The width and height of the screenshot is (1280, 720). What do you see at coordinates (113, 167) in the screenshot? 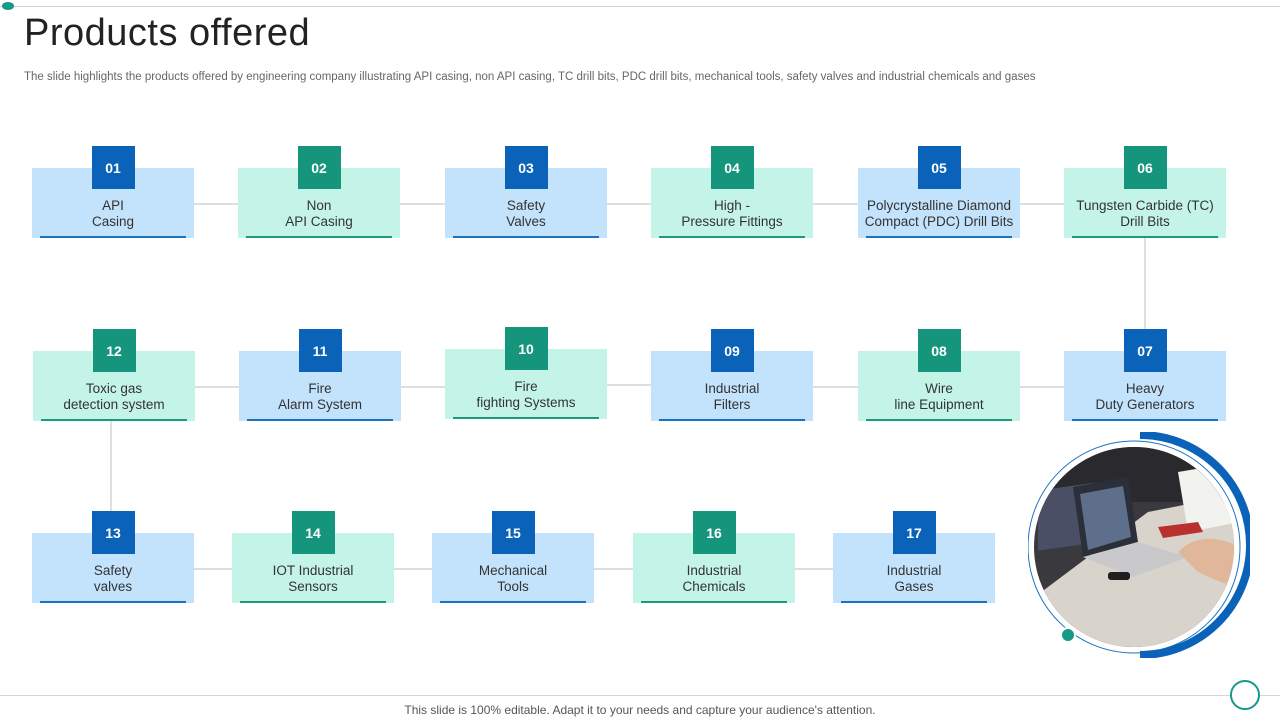
I see `product-number-badge: 01` at bounding box center [113, 167].